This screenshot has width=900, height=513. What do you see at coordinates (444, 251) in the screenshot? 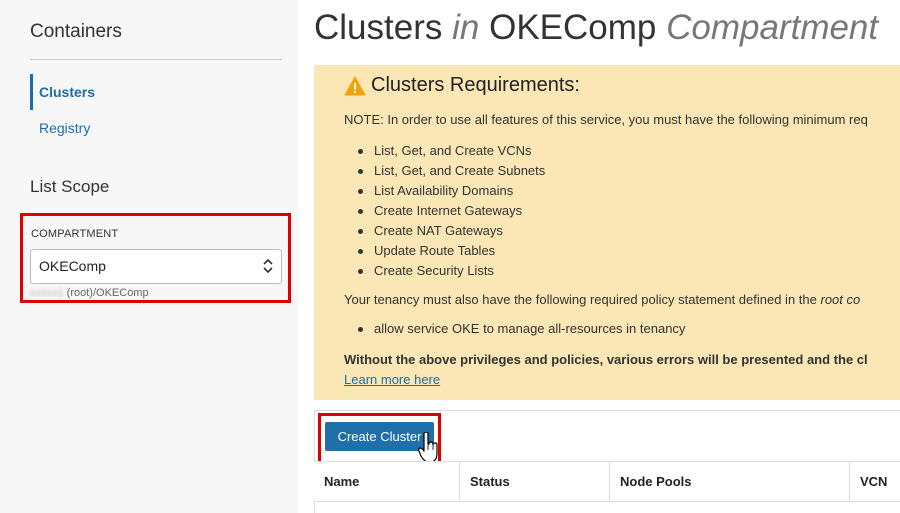
I see `list-item: Update Route Tables` at bounding box center [444, 251].